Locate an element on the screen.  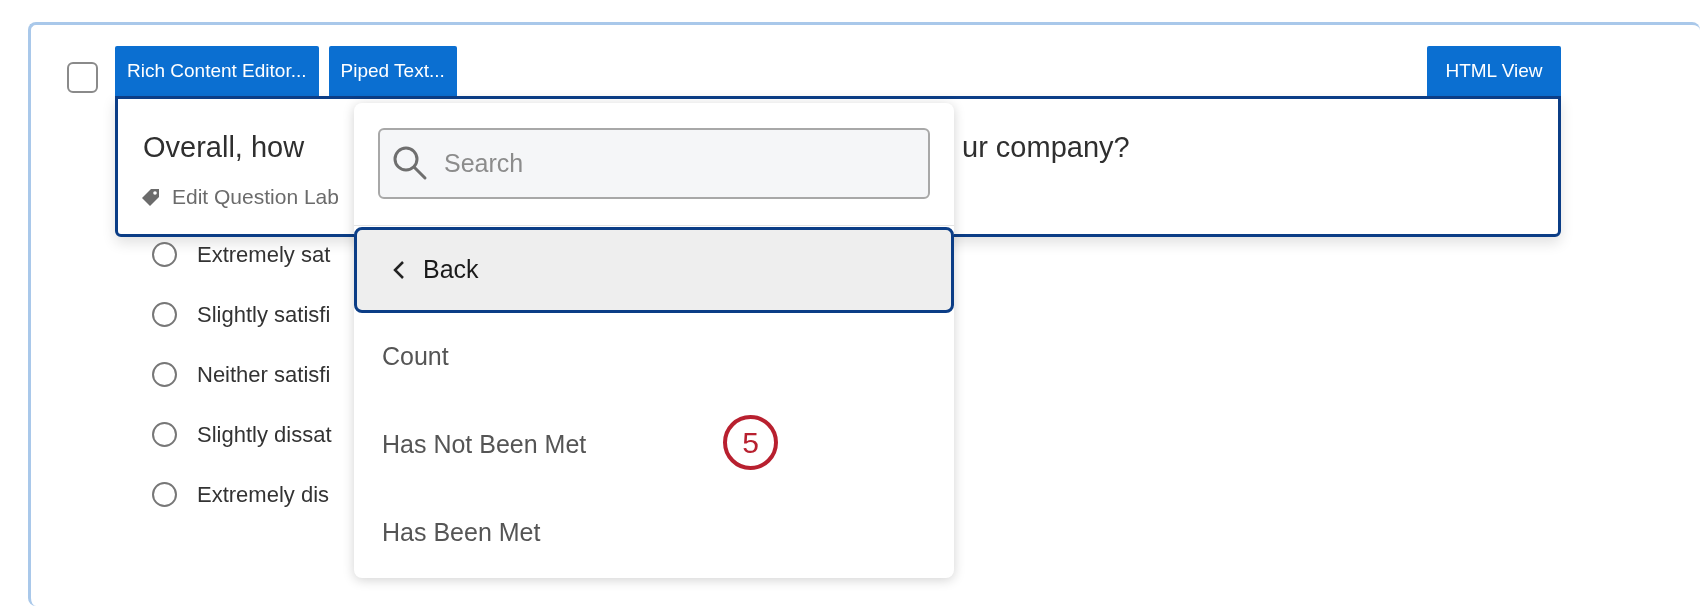
edit-label-link: Edit Question Lab is located at coordinates (255, 197).